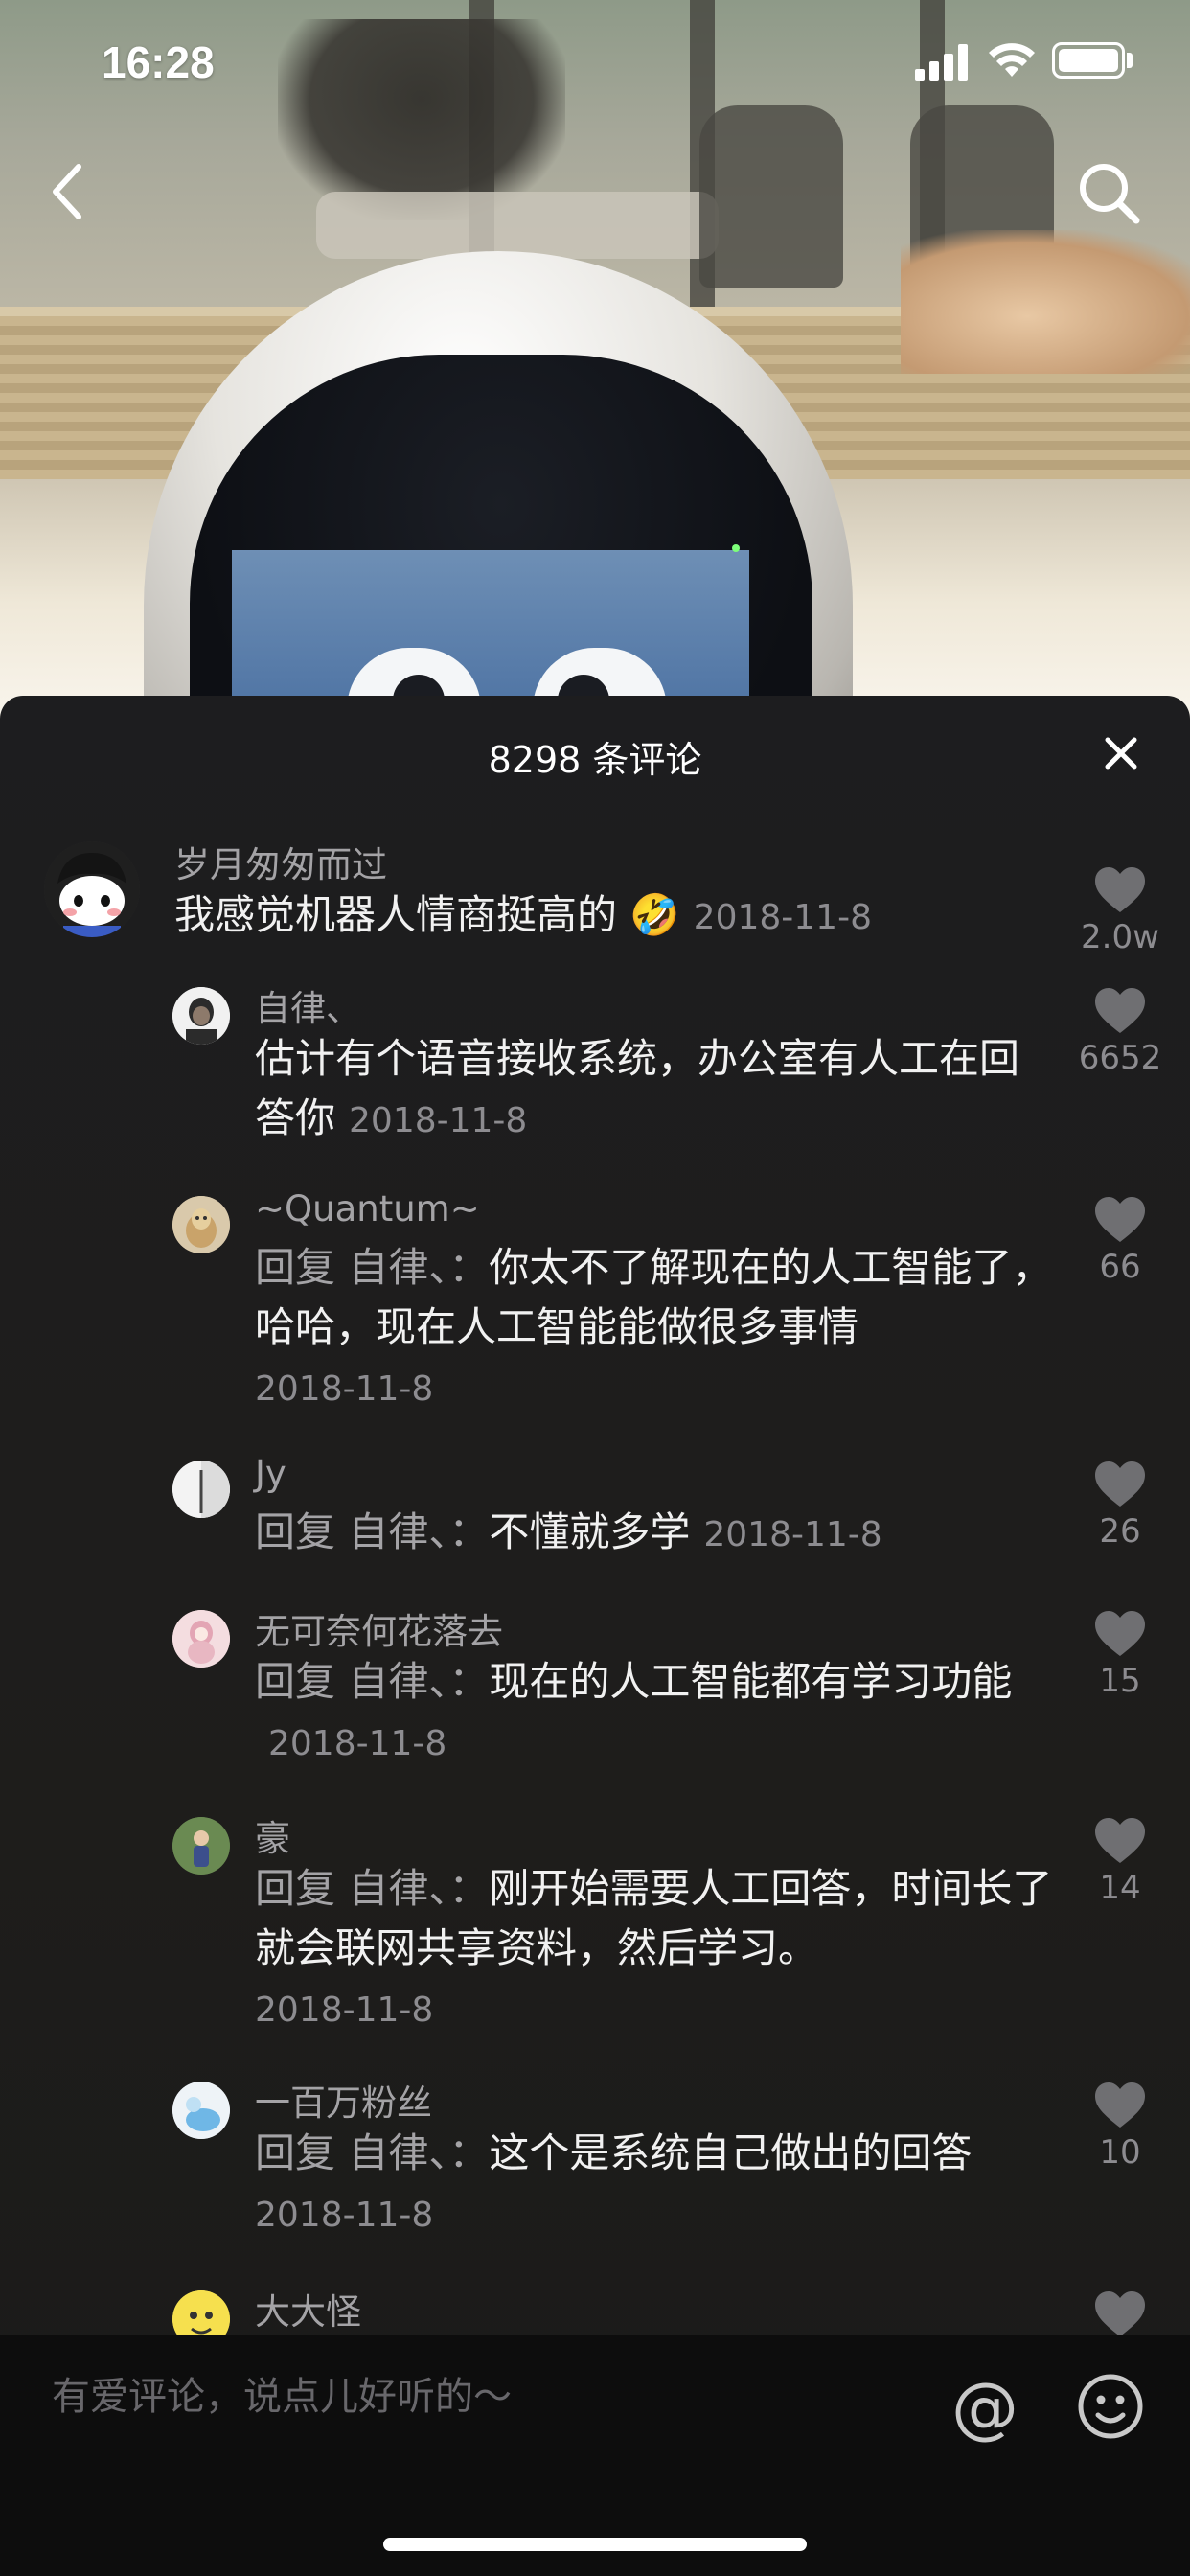 Image resolution: width=1190 pixels, height=2576 pixels. I want to click on like-button: 26, so click(1120, 1506).